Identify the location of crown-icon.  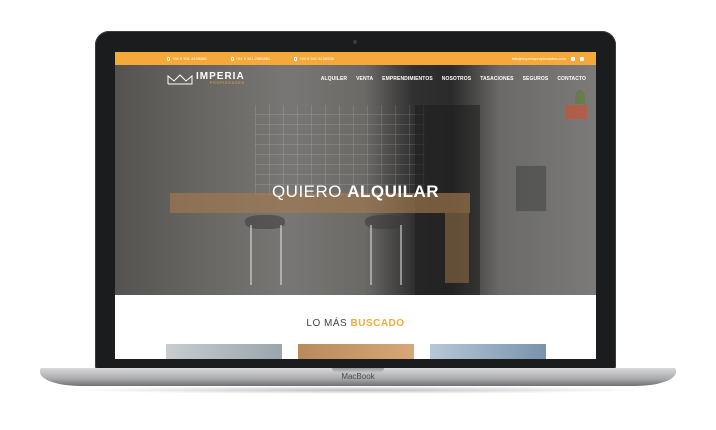
(180, 78).